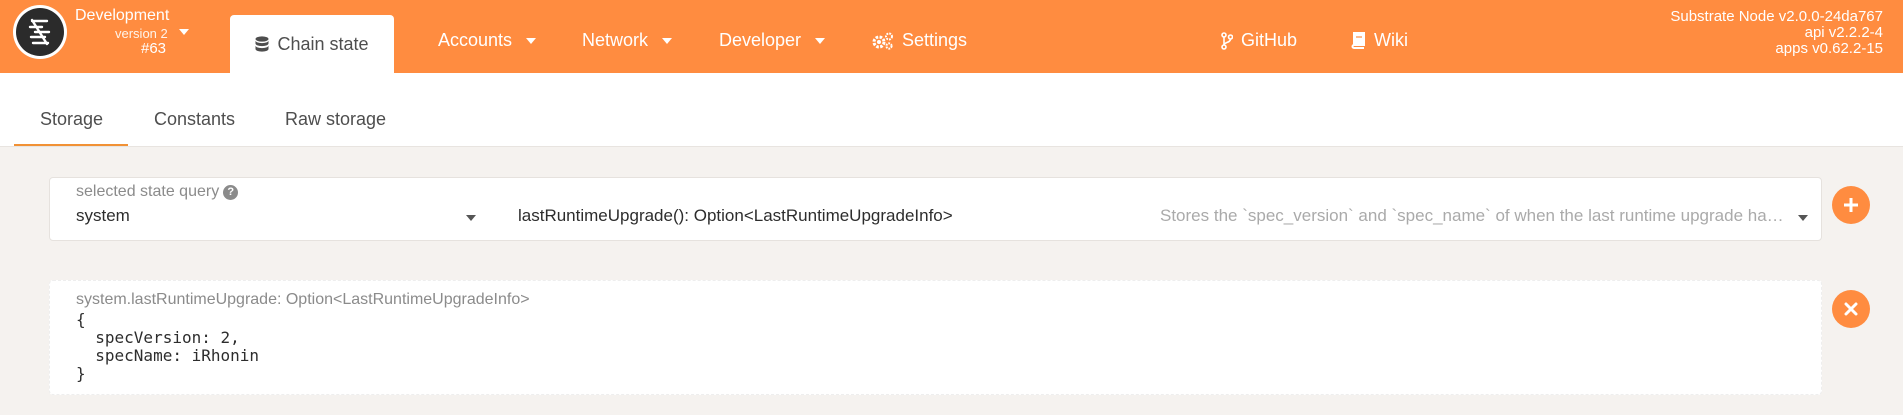  What do you see at coordinates (141, 33) in the screenshot?
I see `chain-version: version 2` at bounding box center [141, 33].